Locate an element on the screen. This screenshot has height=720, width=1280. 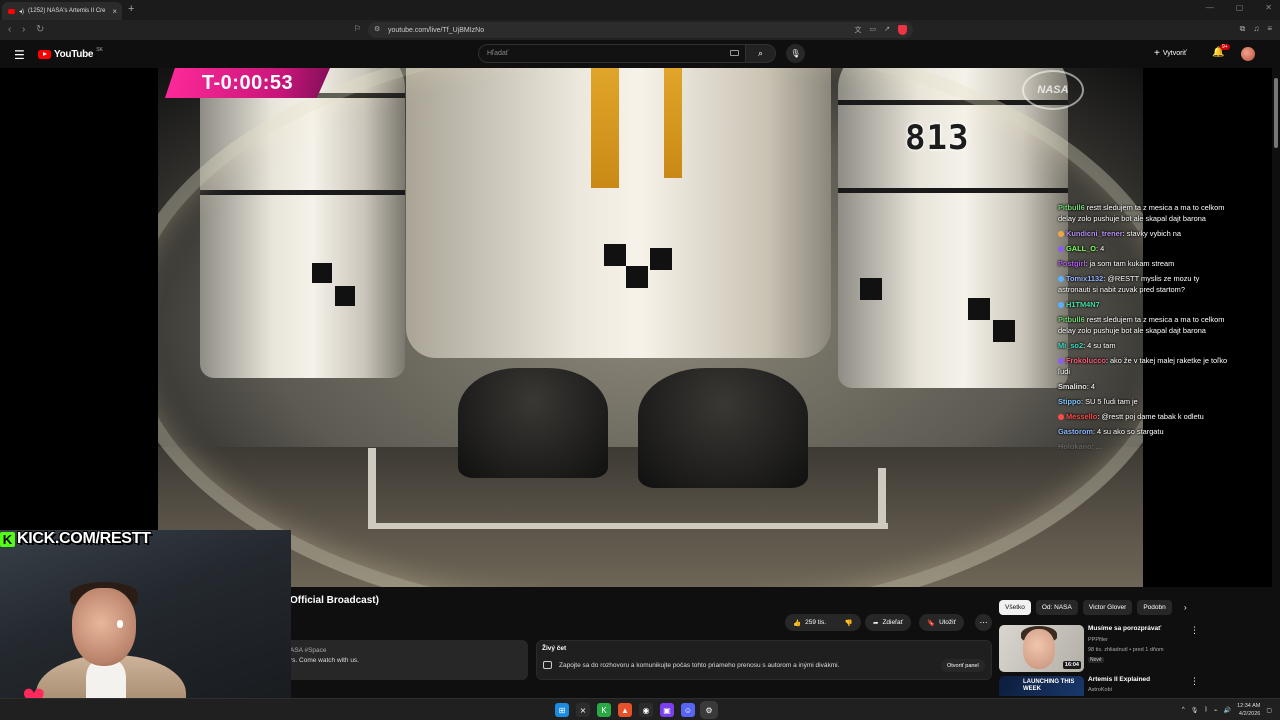
dislike-icon: 👎 is located at coordinates (849, 623).